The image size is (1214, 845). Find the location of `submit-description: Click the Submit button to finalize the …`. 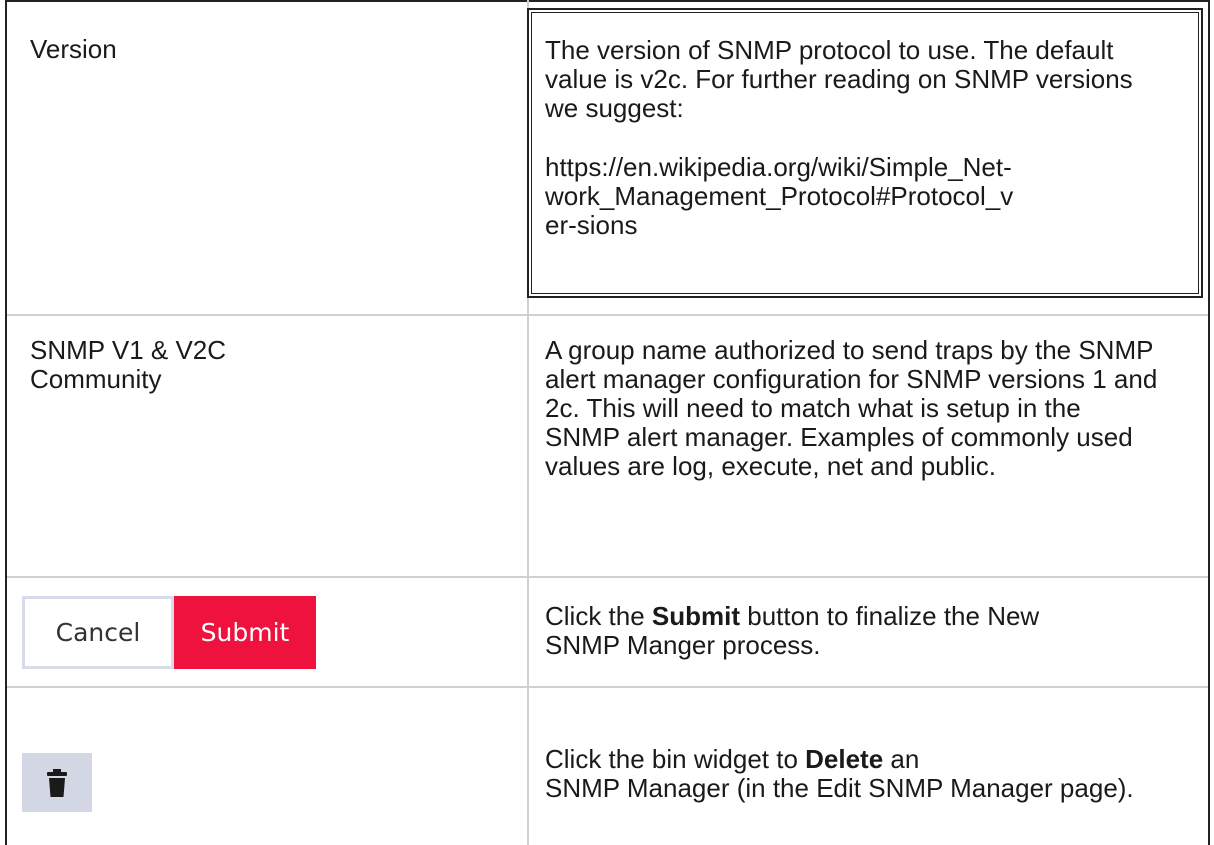

submit-description: Click the Submit button to finalize the … is located at coordinates (825, 631).